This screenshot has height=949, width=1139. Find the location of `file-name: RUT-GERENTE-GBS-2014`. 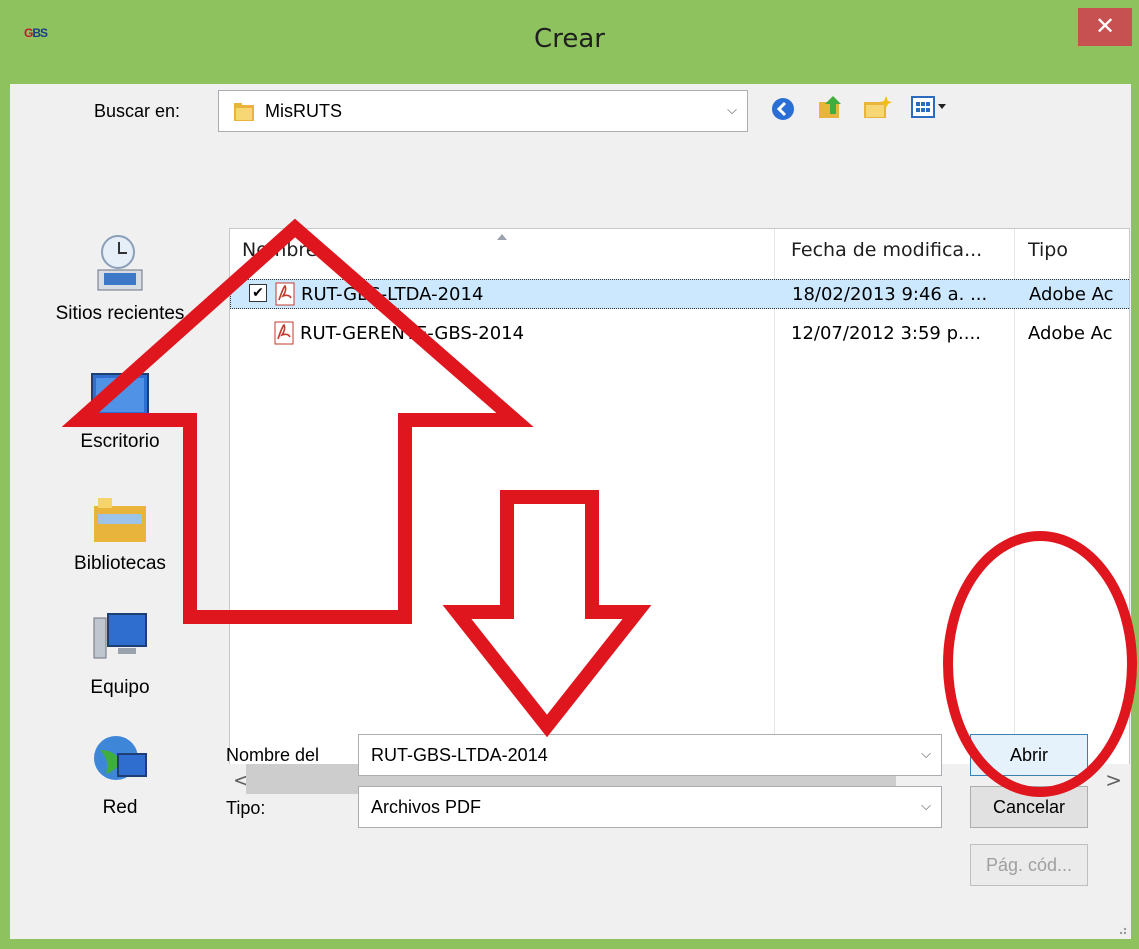

file-name: RUT-GERENTE-GBS-2014 is located at coordinates (412, 333).